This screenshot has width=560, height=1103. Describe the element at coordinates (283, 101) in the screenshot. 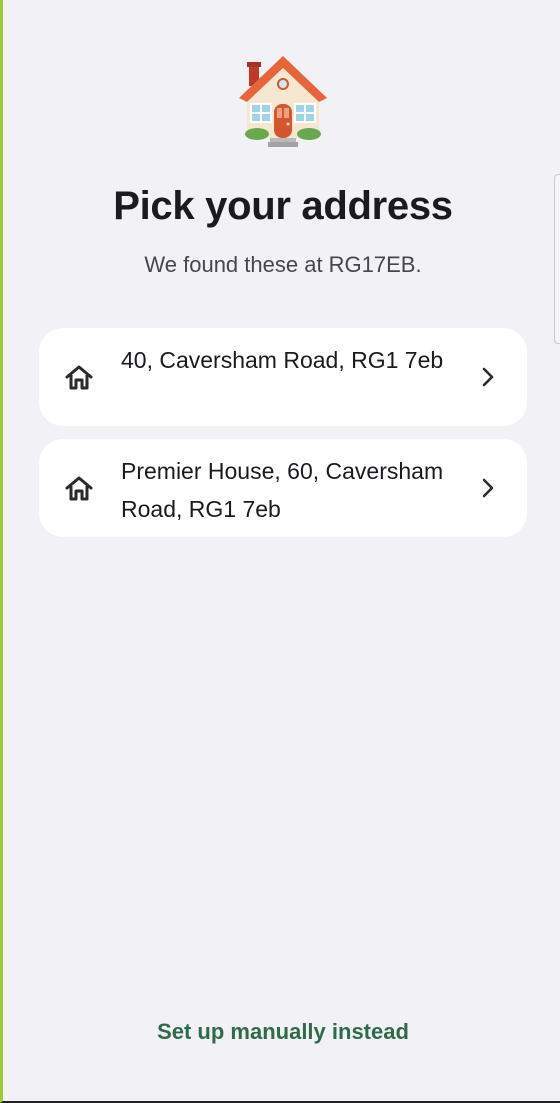

I see `house-icon` at that location.